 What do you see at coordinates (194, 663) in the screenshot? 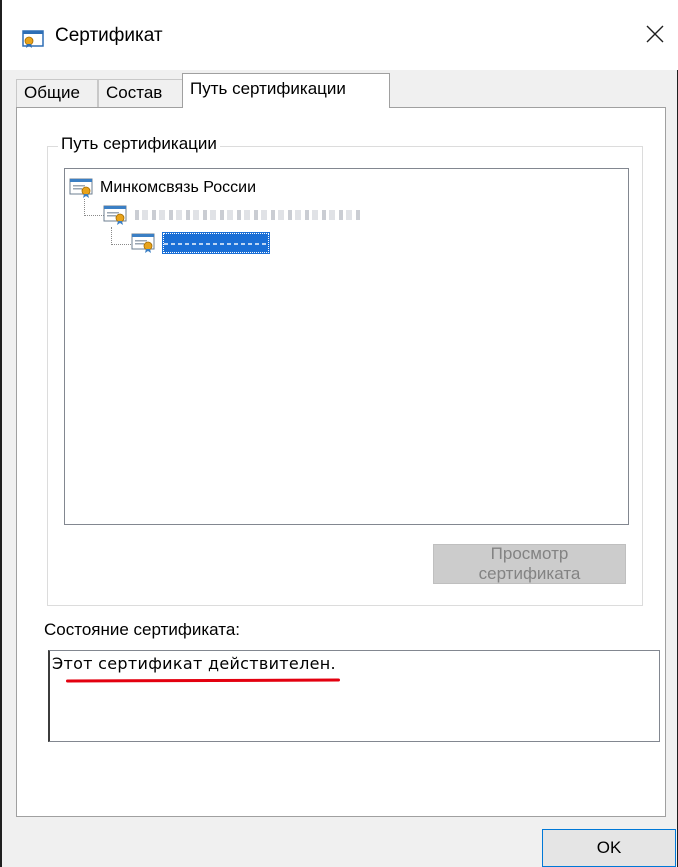
I see `certificate-status-text: Этот сертификат действителен.` at bounding box center [194, 663].